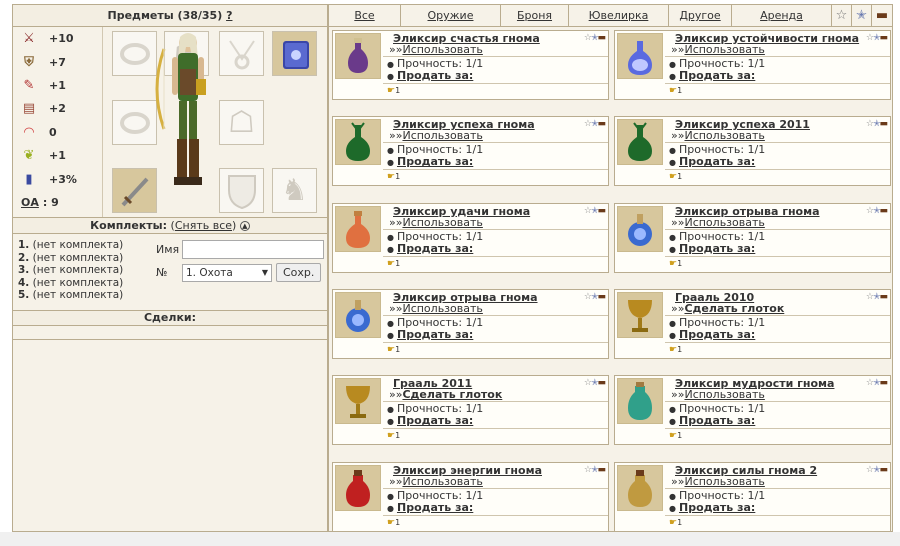 Image resolution: width=900 pixels, height=546 pixels. Describe the element at coordinates (88, 283) in the screenshot. I see `set-item: 4. (нет комплекта)` at that location.